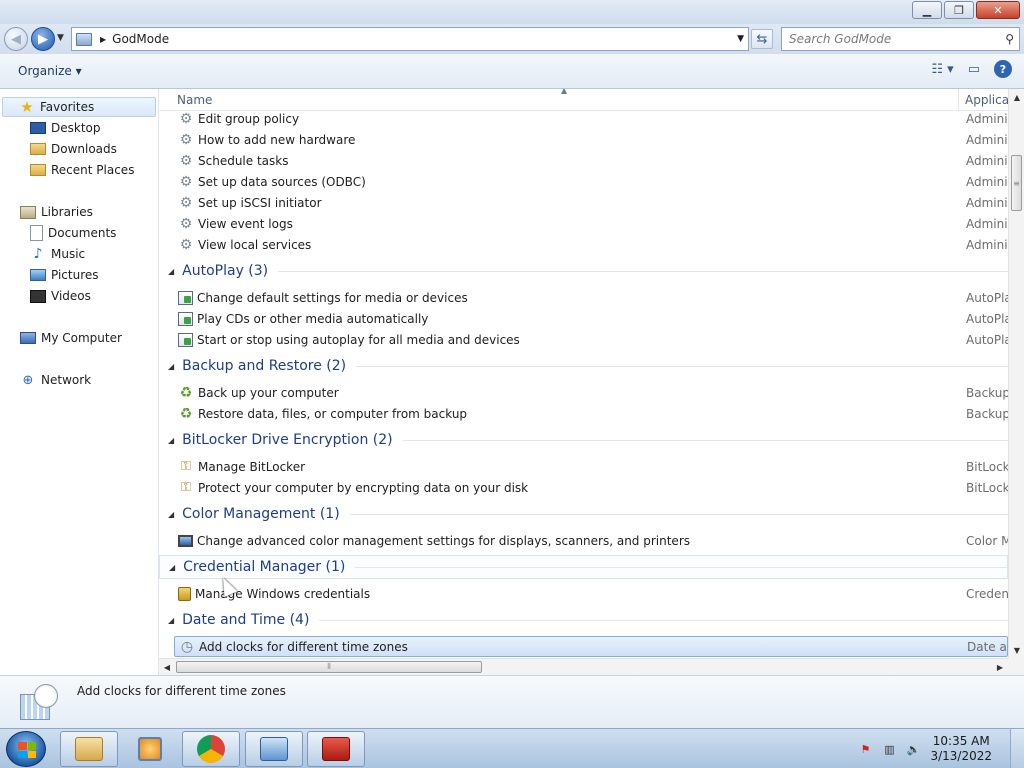 The height and width of the screenshot is (768, 1024). Describe the element at coordinates (942, 69) in the screenshot. I see `views-icon: ☷ ▾` at that location.